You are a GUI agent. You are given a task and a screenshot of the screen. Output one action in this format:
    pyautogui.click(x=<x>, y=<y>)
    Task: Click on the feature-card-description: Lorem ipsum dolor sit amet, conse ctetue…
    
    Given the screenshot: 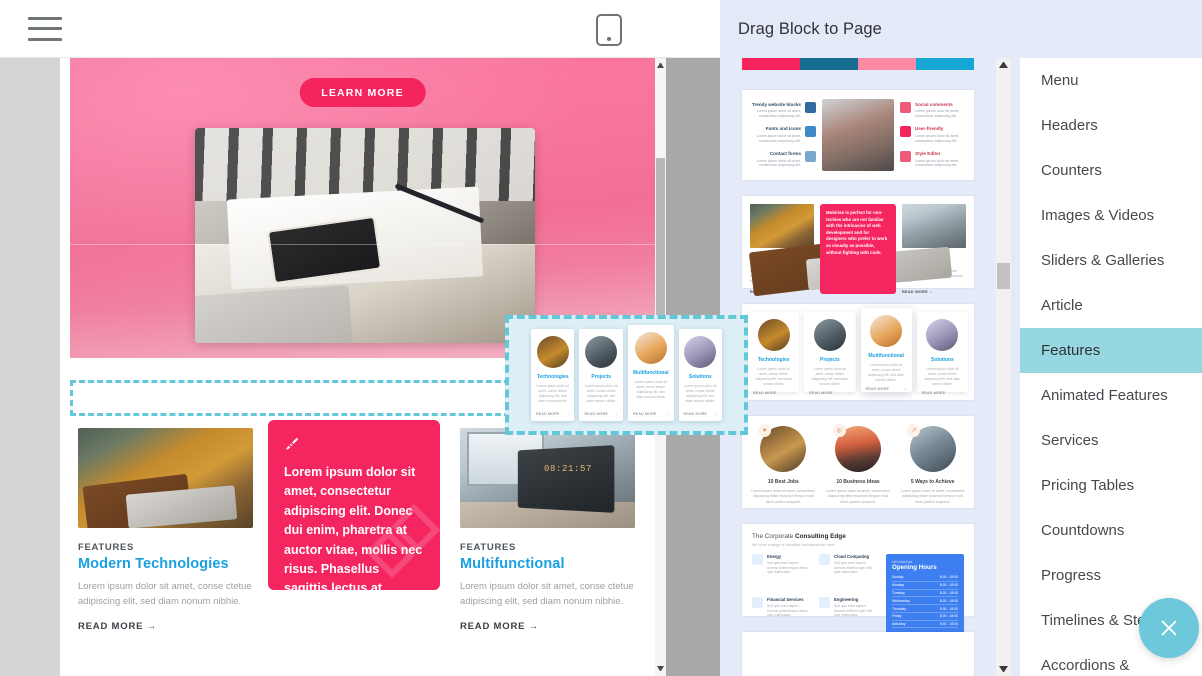 What is the action you would take?
    pyautogui.click(x=547, y=594)
    